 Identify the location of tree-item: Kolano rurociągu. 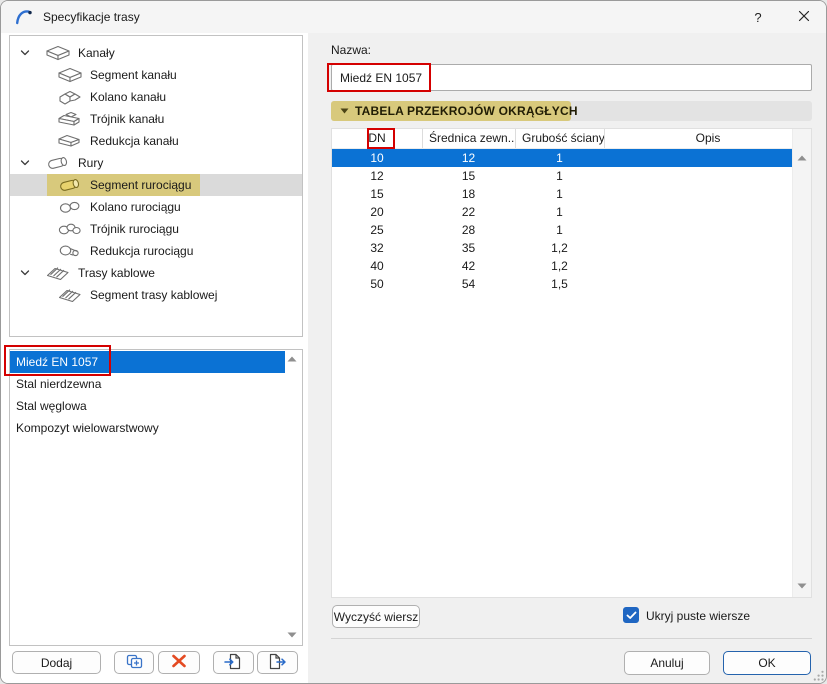
(156, 207).